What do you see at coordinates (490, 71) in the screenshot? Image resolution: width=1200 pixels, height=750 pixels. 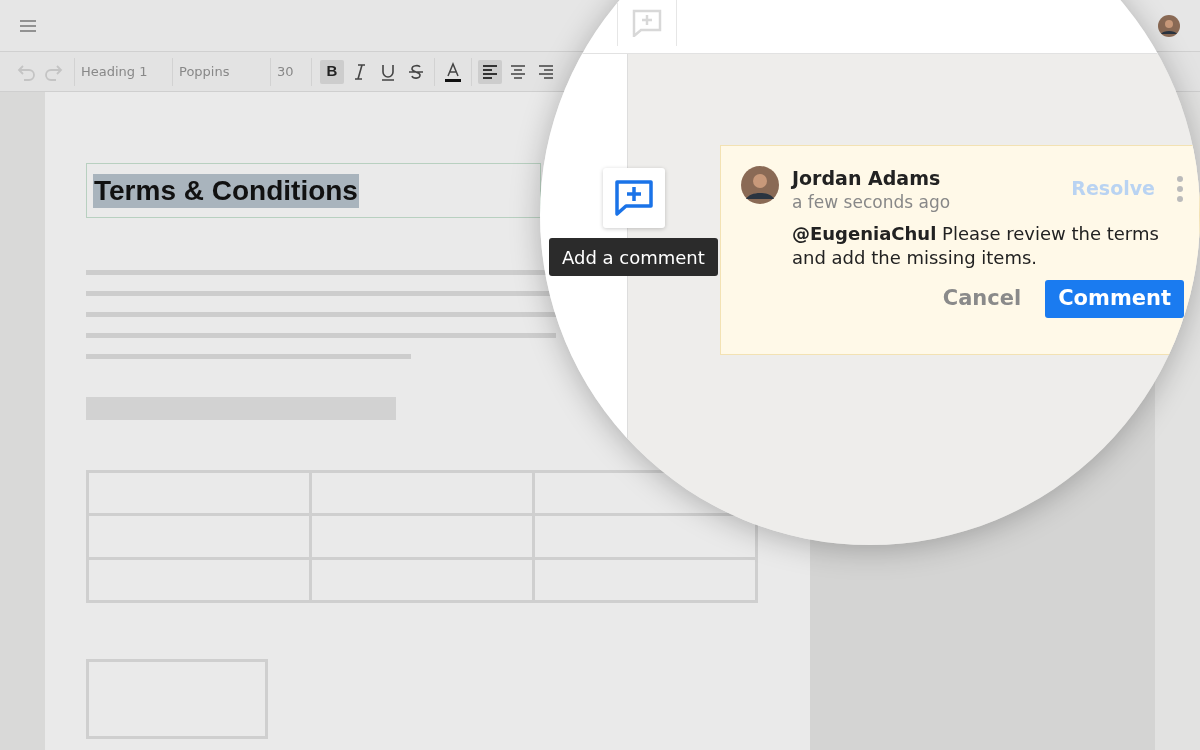 I see `align-left-button` at bounding box center [490, 71].